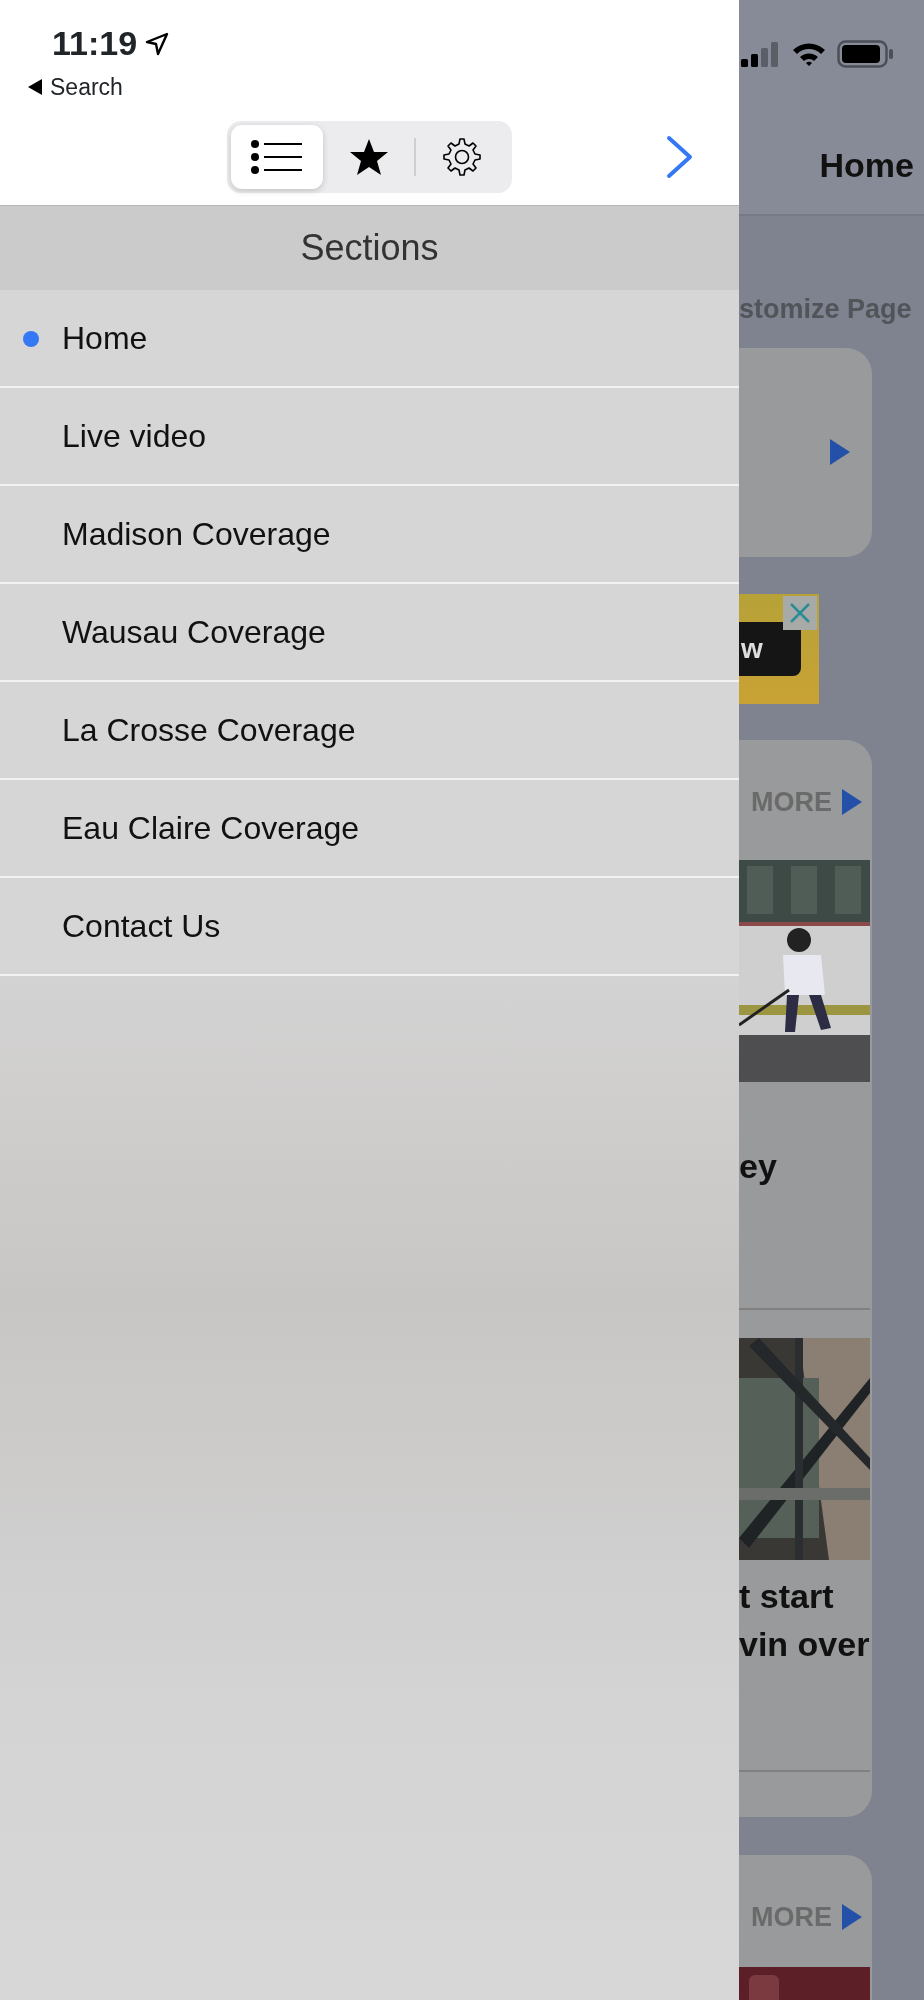 The height and width of the screenshot is (2000, 924). What do you see at coordinates (805, 1644) in the screenshot?
I see `story-headline: vin over` at bounding box center [805, 1644].